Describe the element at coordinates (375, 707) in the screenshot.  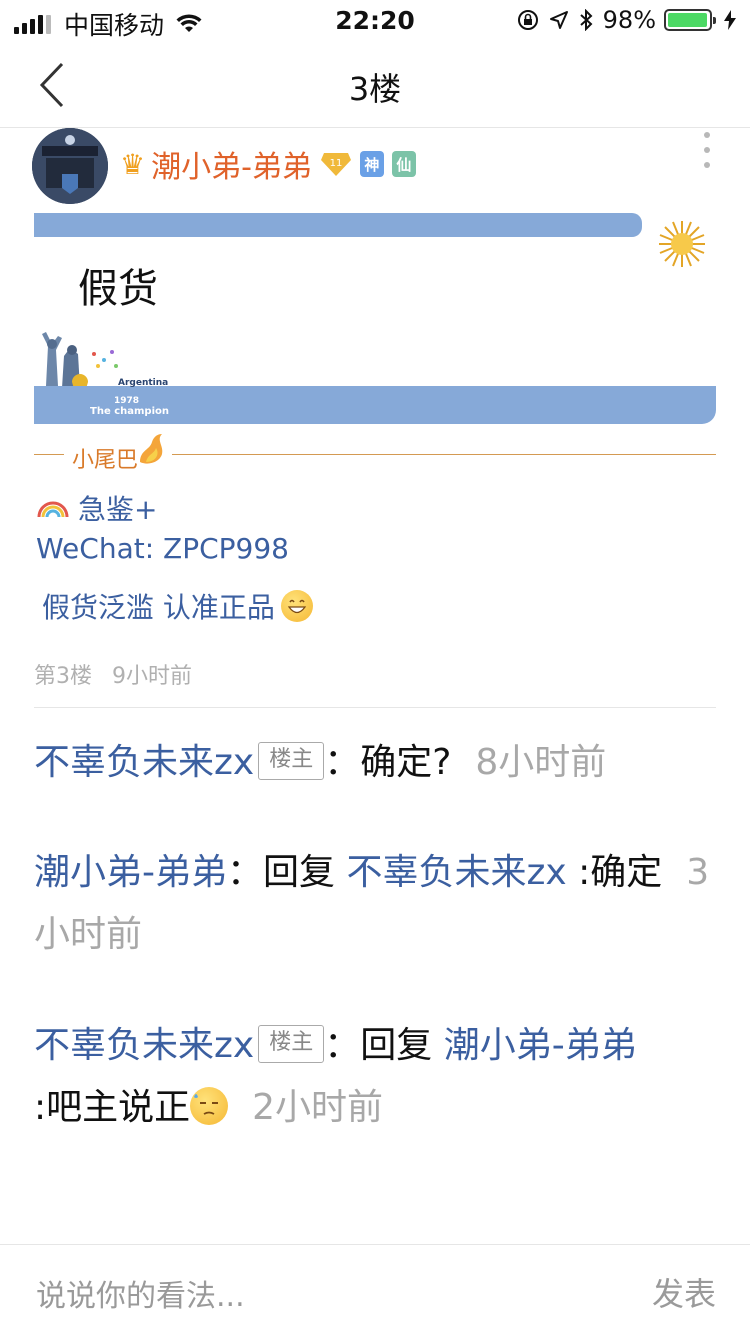
I see `divider` at that location.